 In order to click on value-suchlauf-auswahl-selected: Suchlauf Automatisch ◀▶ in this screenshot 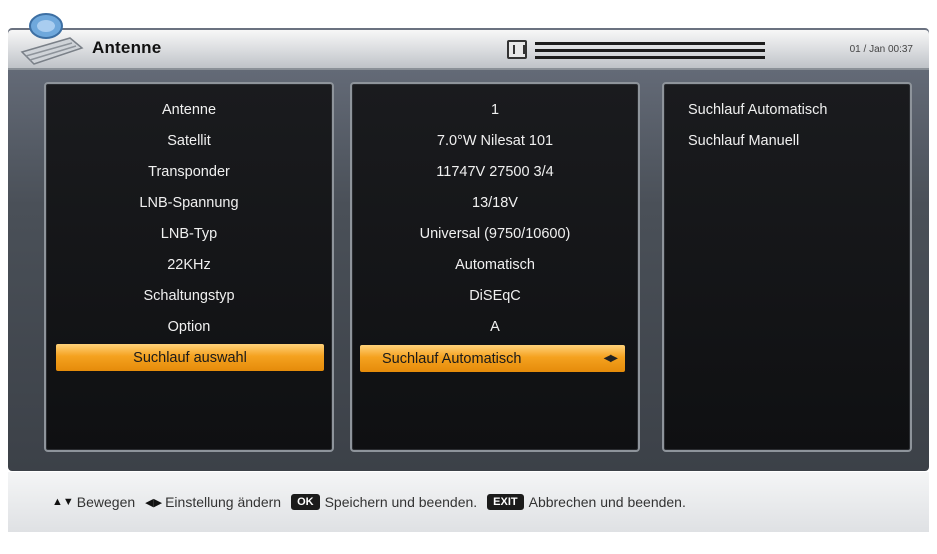, I will do `click(492, 358)`.